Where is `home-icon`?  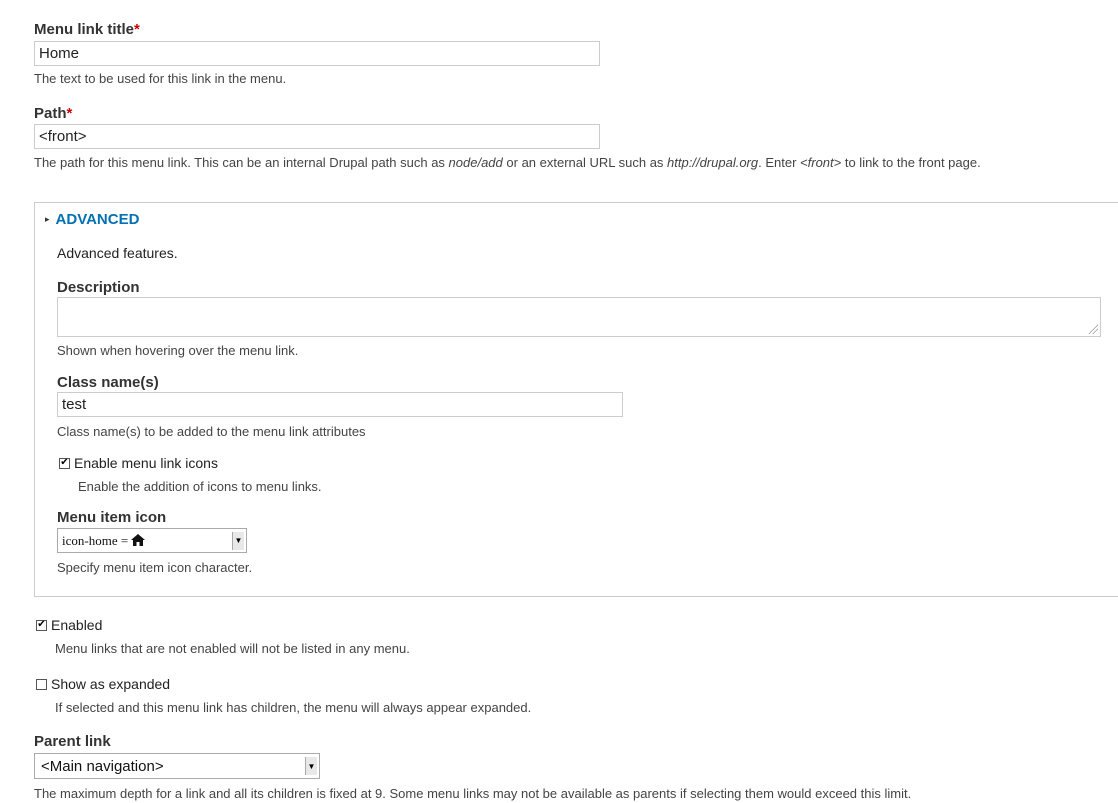
home-icon is located at coordinates (138, 539).